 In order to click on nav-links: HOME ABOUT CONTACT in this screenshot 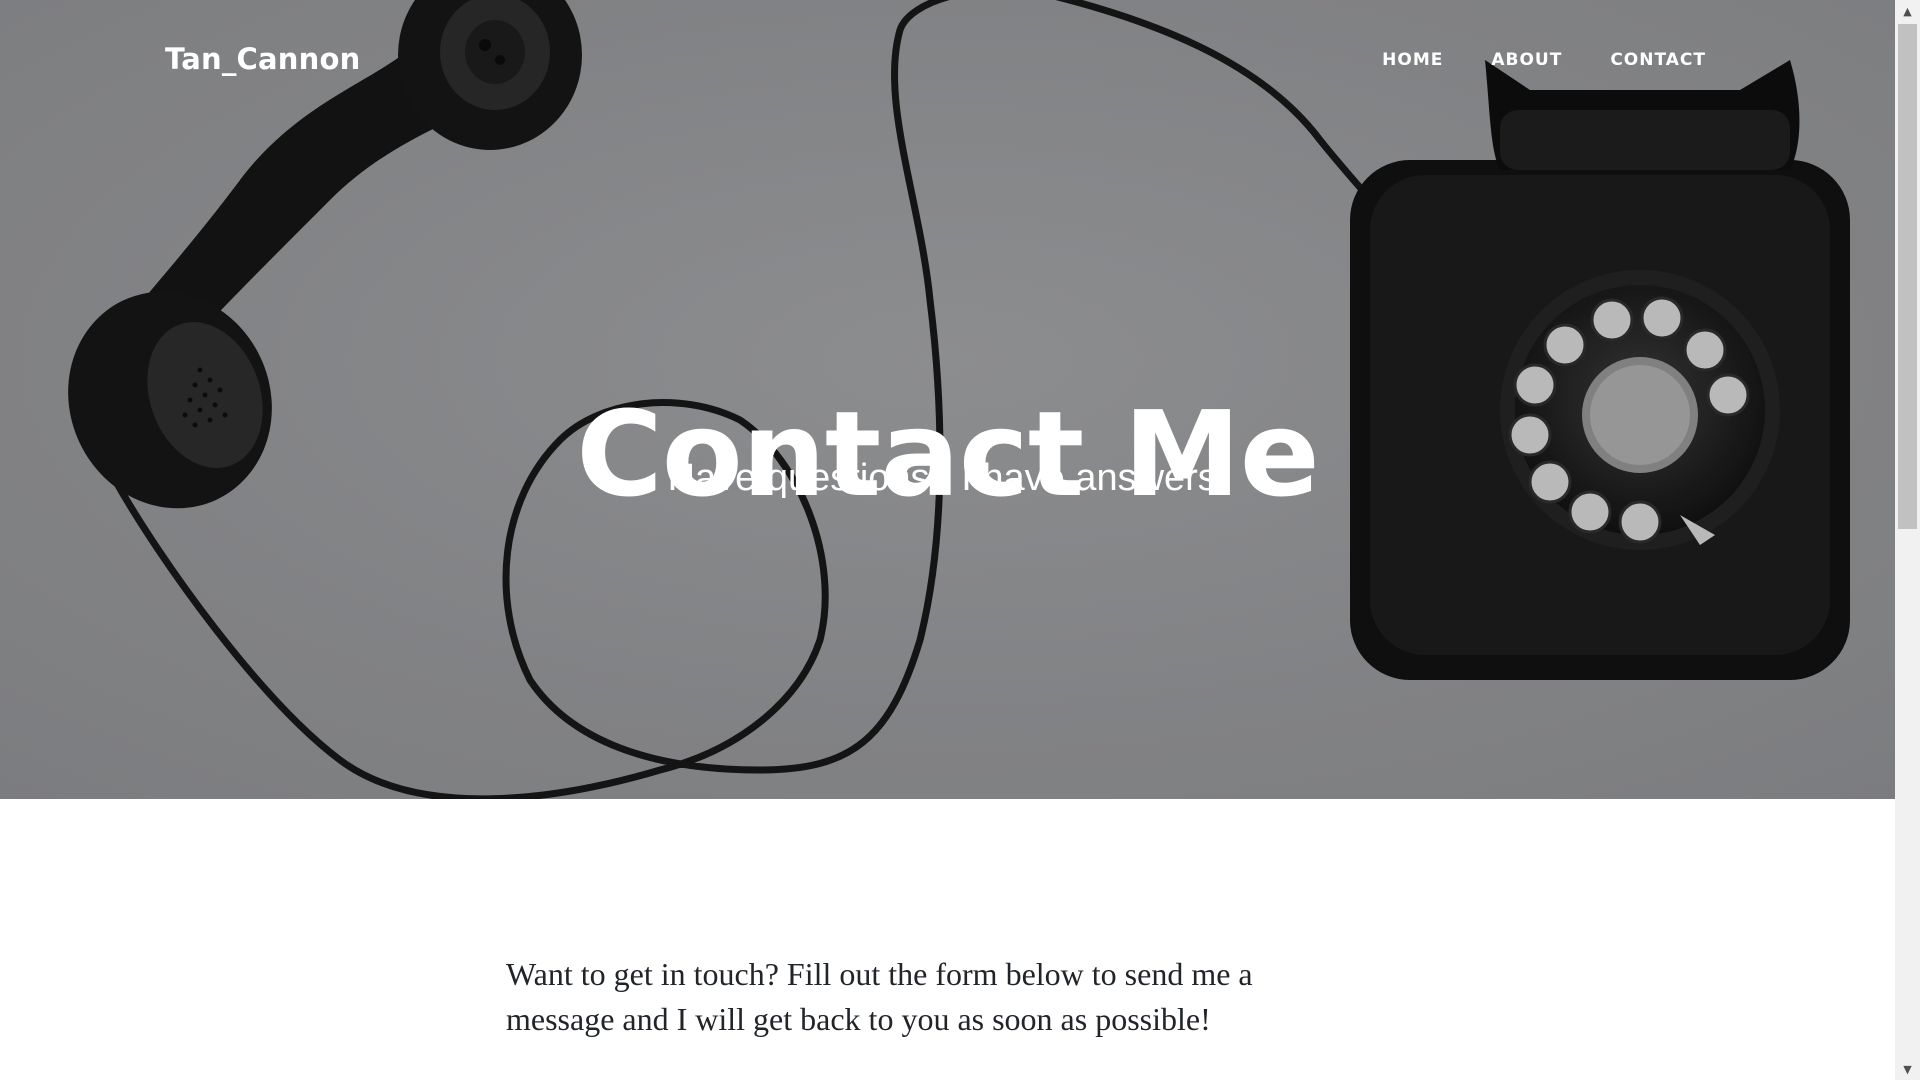, I will do `click(1520, 60)`.